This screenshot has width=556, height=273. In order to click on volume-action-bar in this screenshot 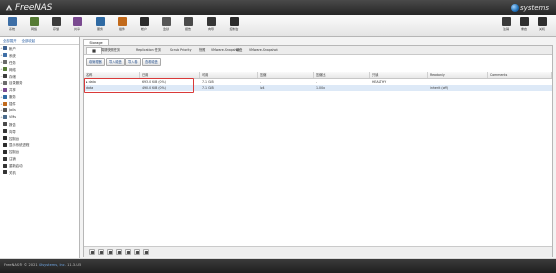, I will do `click(318, 251)`.